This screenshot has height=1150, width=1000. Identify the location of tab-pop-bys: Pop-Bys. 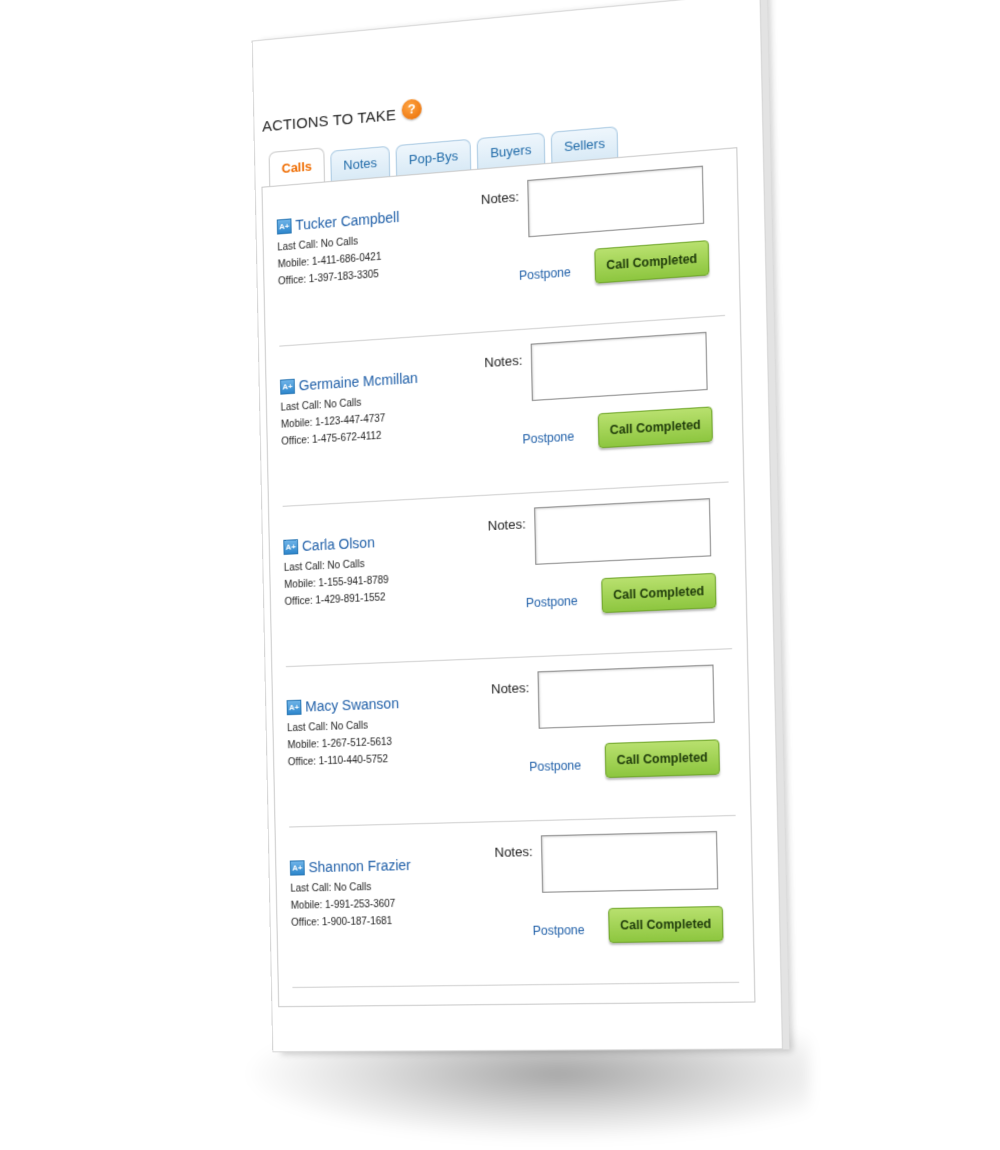
(433, 157).